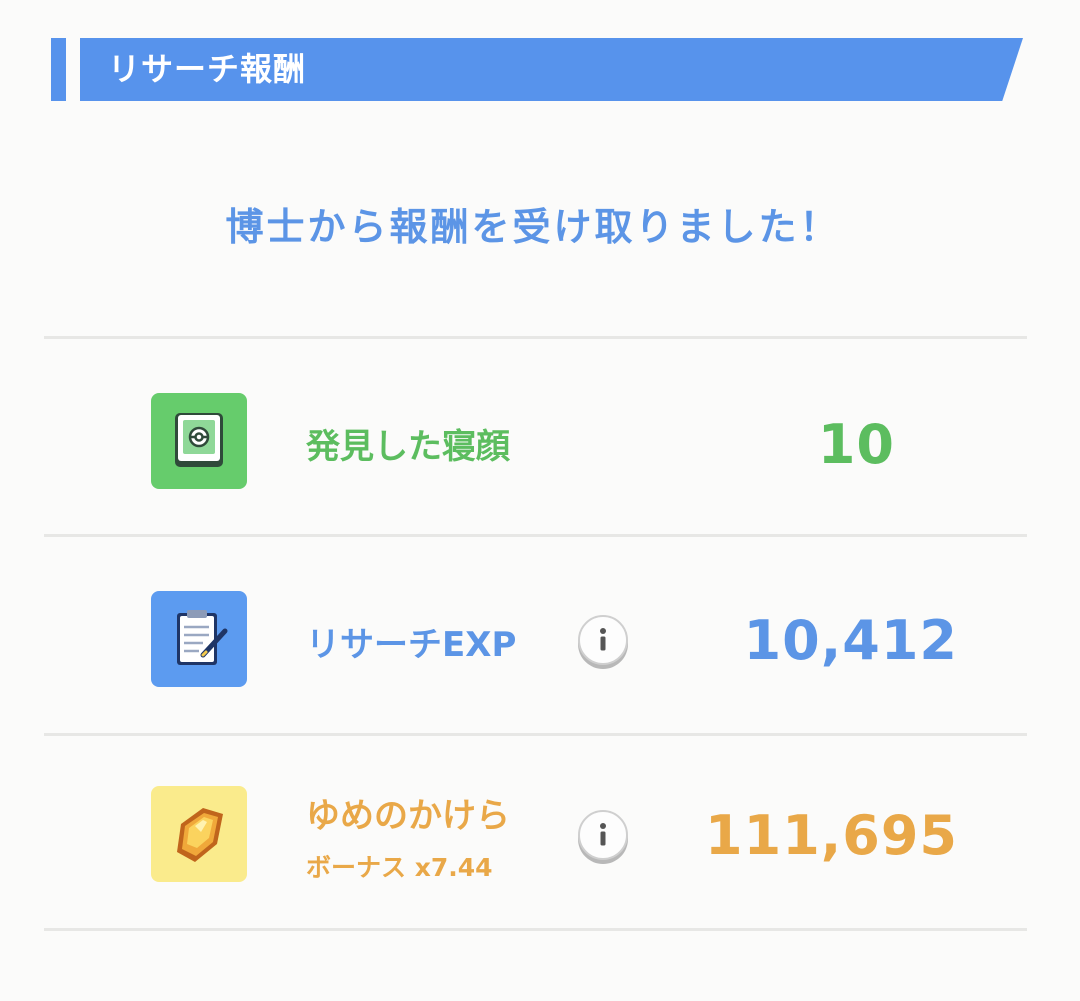 This screenshot has width=1080, height=1001. What do you see at coordinates (199, 639) in the screenshot?
I see `research-clipboard-icon` at bounding box center [199, 639].